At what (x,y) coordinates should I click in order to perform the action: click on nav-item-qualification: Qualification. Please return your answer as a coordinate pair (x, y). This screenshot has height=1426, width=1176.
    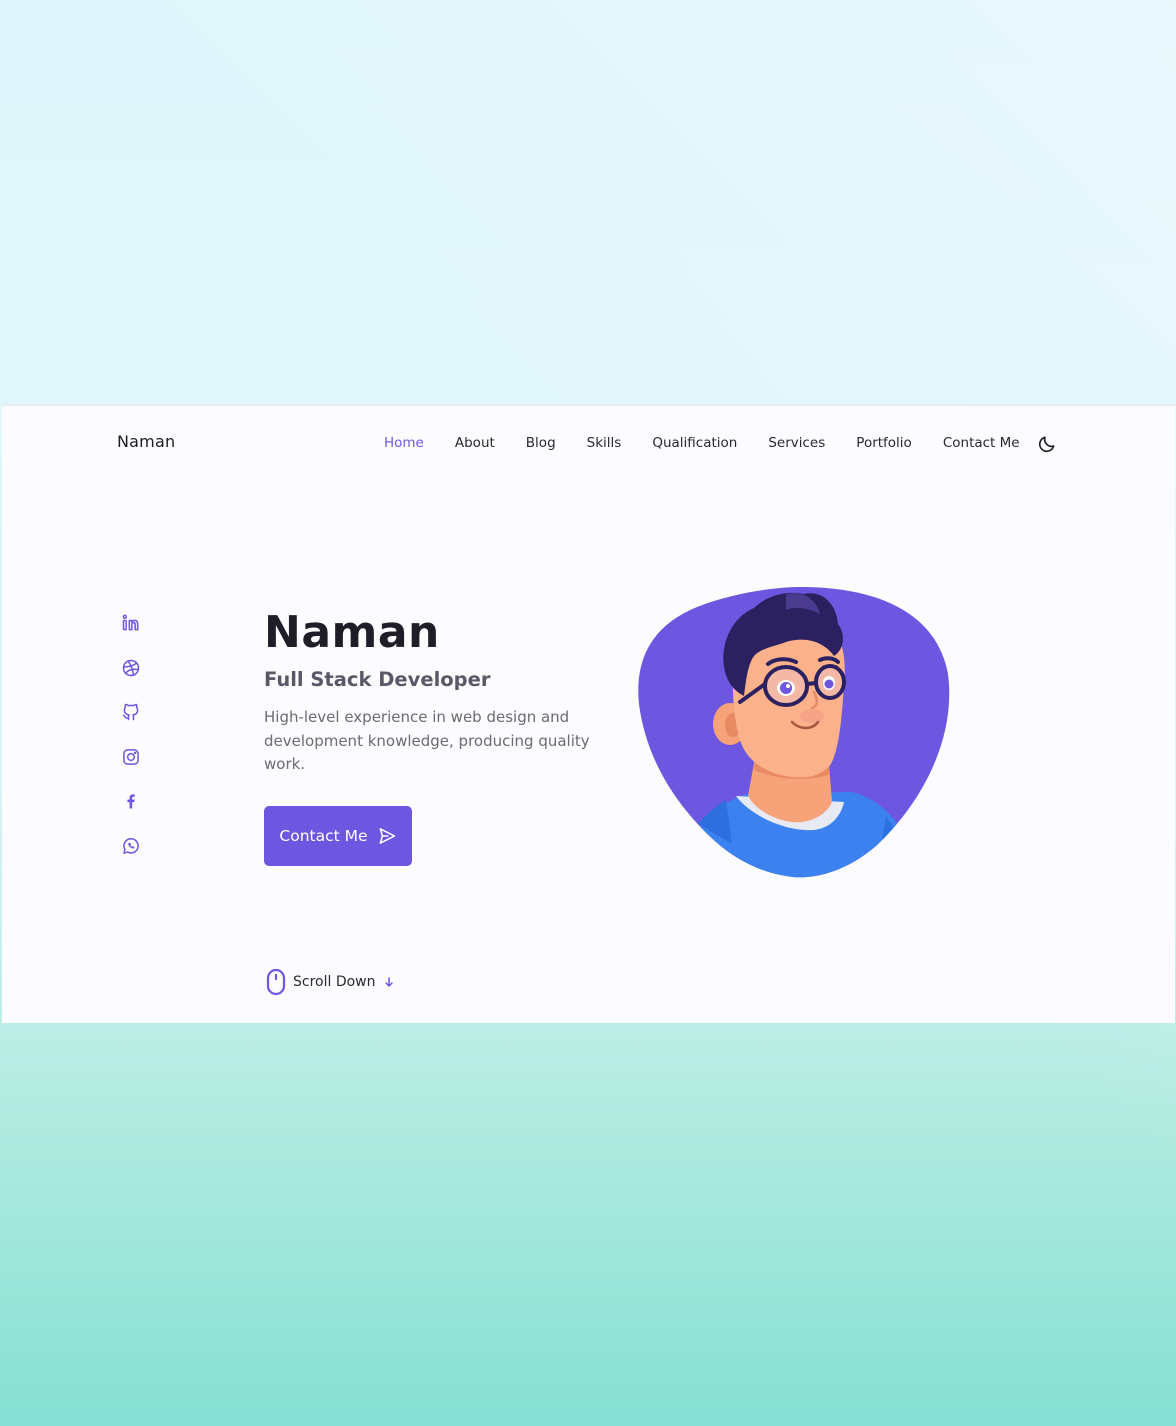
    Looking at the image, I should click on (694, 443).